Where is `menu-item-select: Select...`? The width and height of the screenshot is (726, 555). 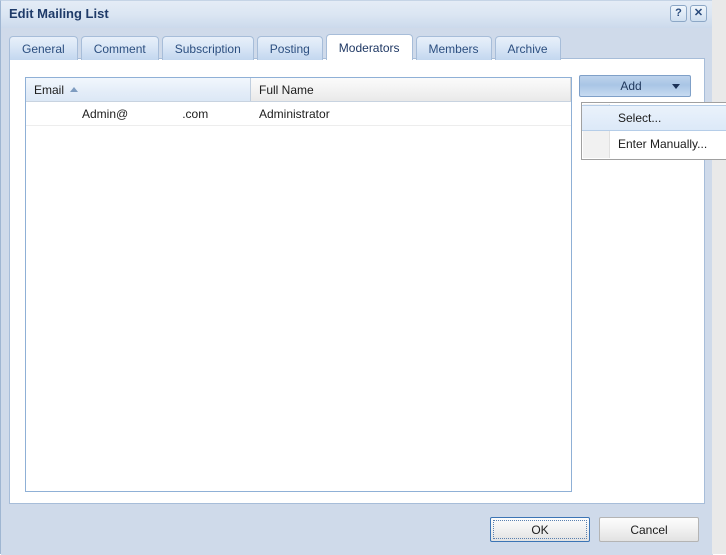 menu-item-select: Select... is located at coordinates (654, 118).